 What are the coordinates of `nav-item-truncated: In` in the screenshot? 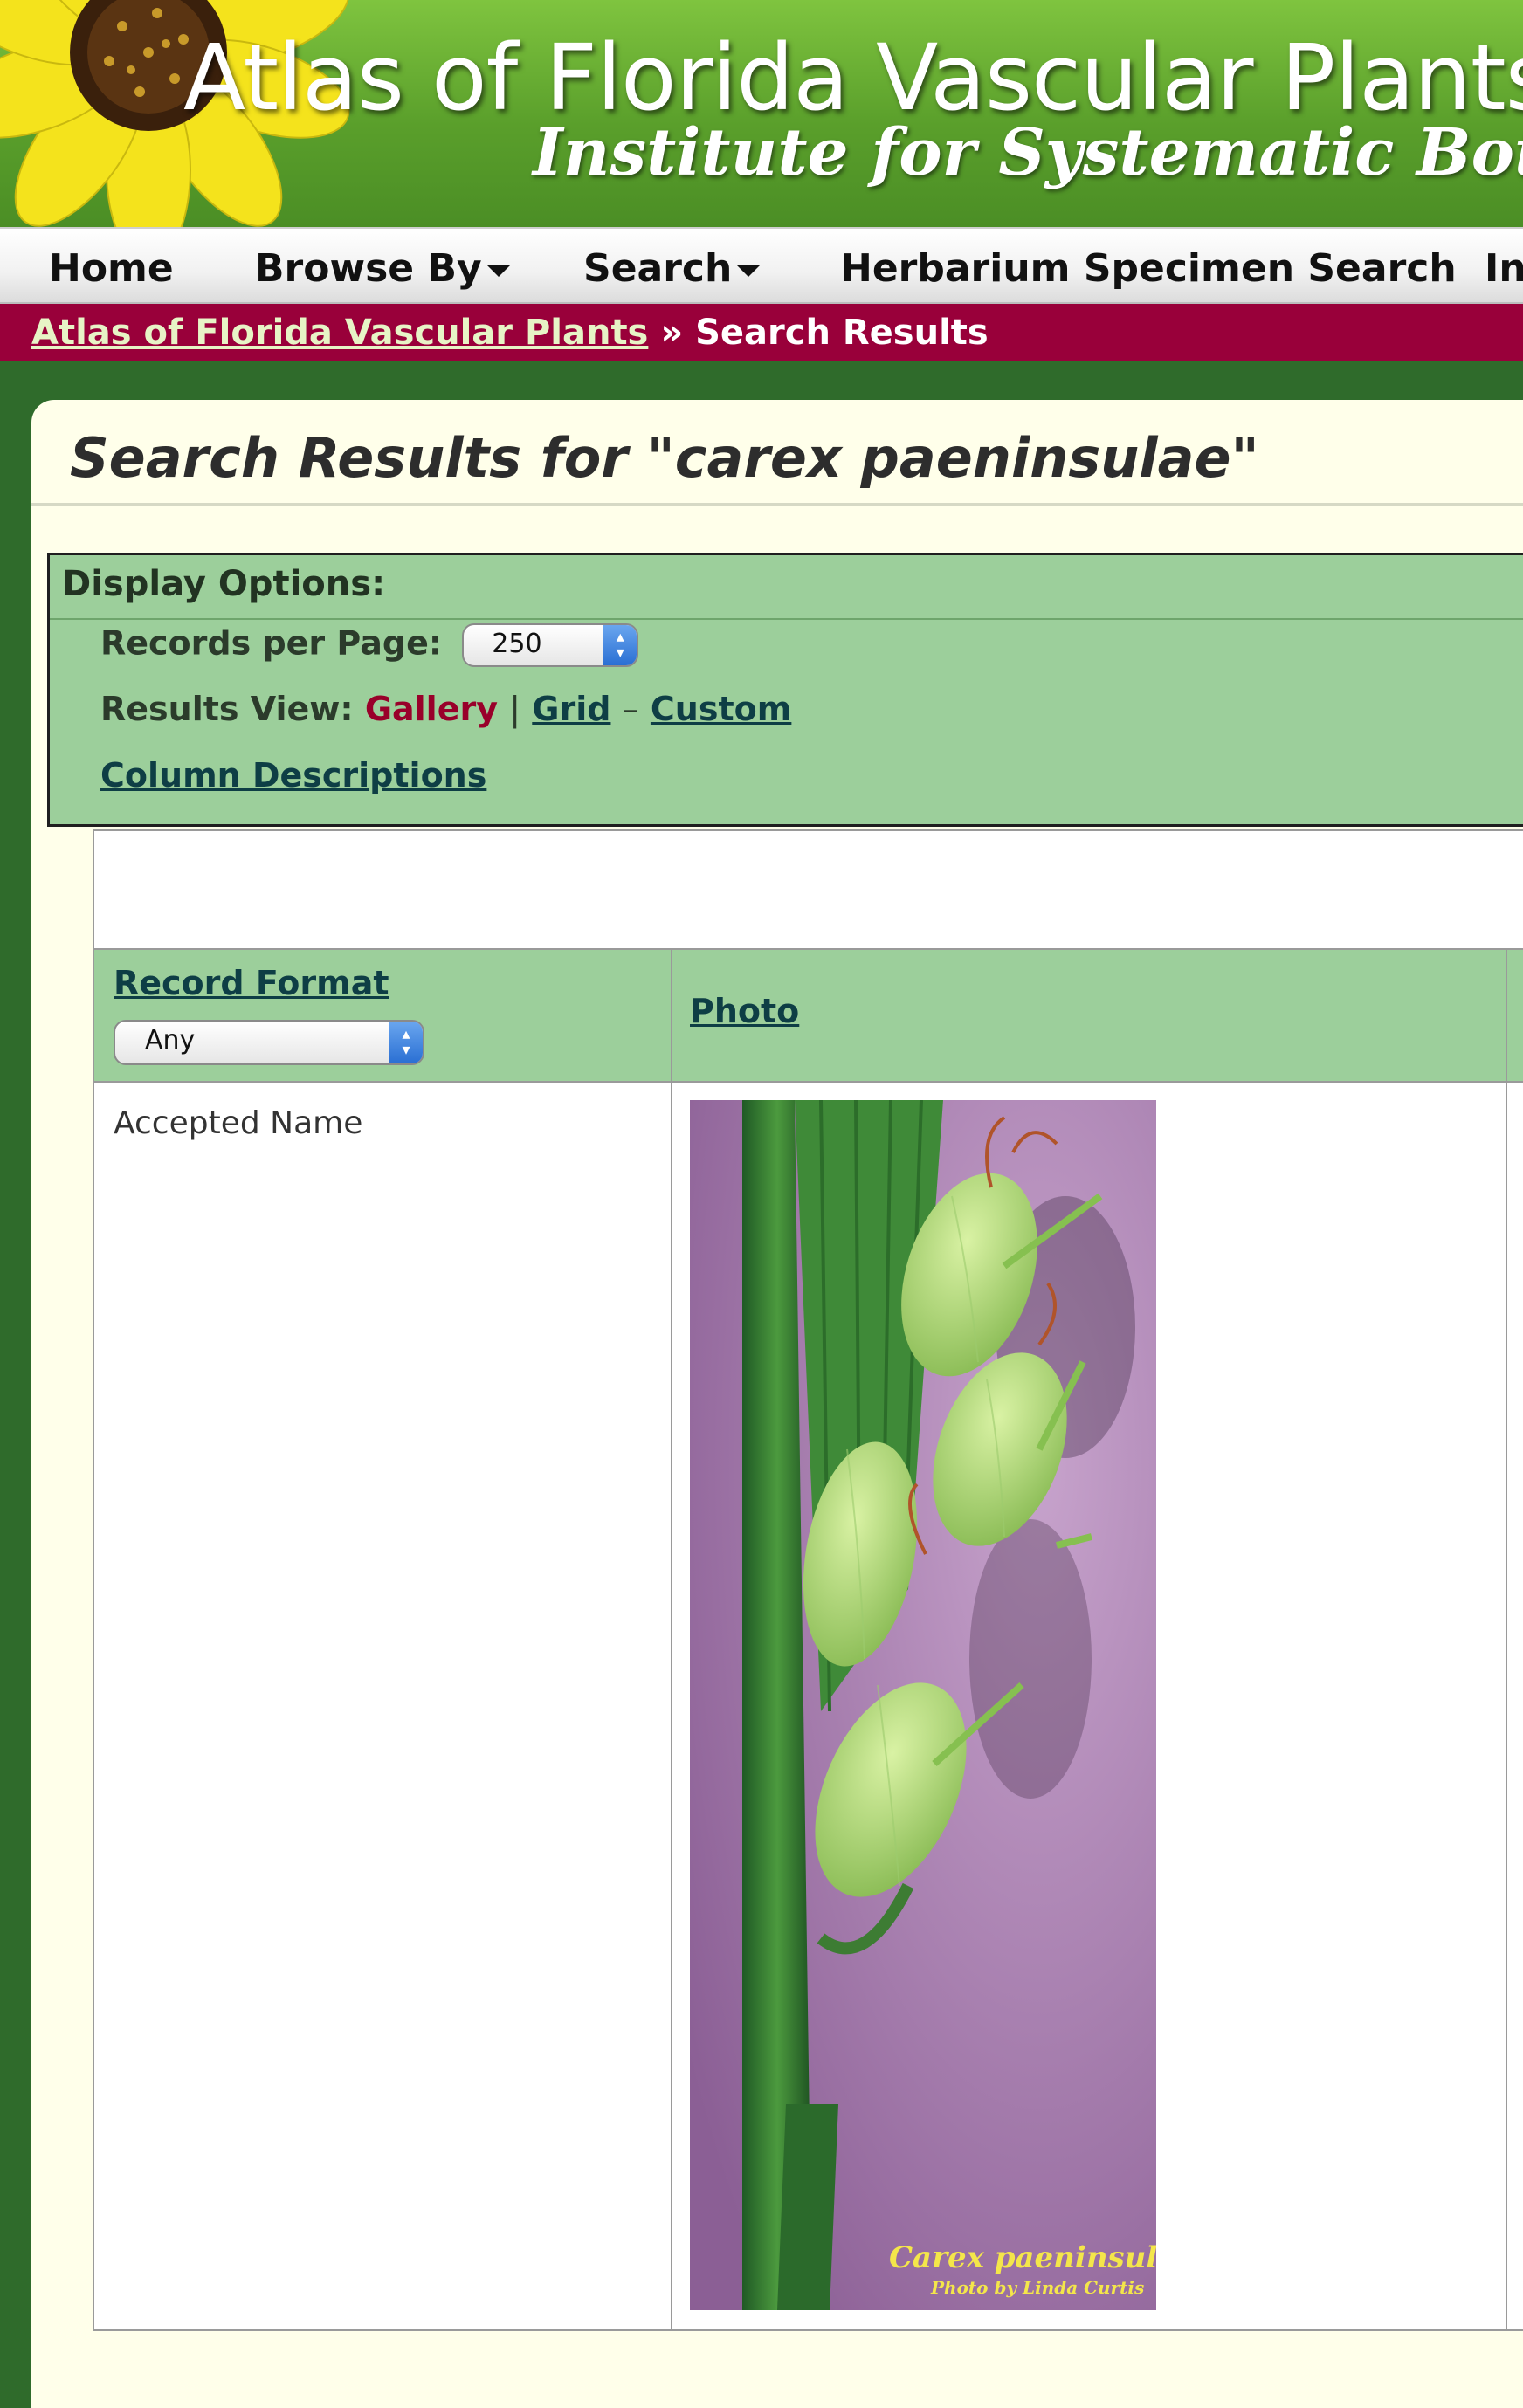 It's located at (1504, 268).